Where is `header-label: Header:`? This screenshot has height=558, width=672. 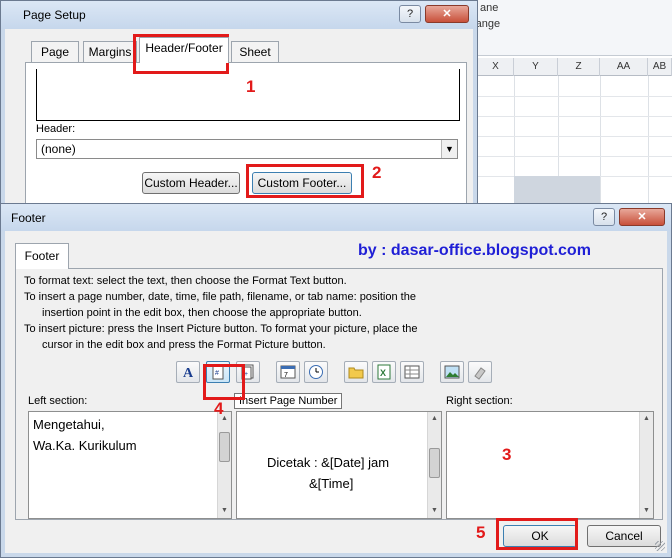
header-label: Header: is located at coordinates (56, 129).